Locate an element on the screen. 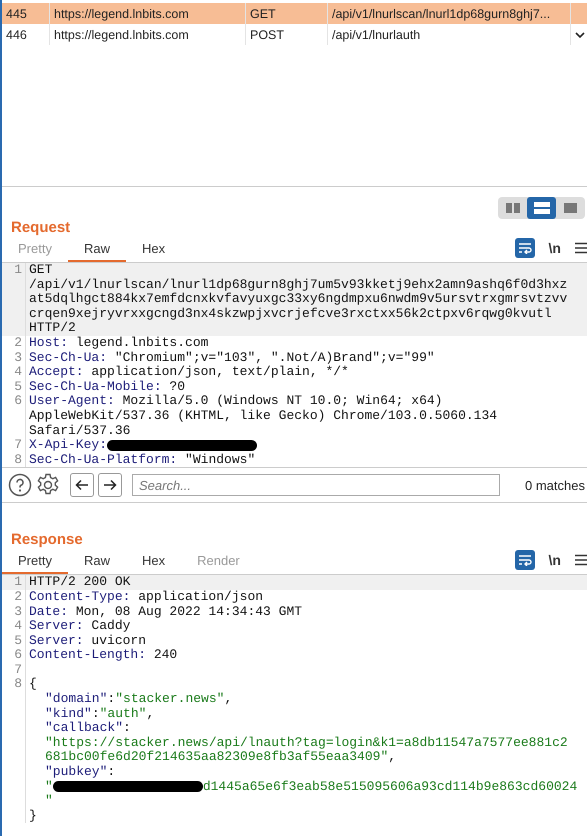 The height and width of the screenshot is (836, 587). back-button is located at coordinates (82, 485).